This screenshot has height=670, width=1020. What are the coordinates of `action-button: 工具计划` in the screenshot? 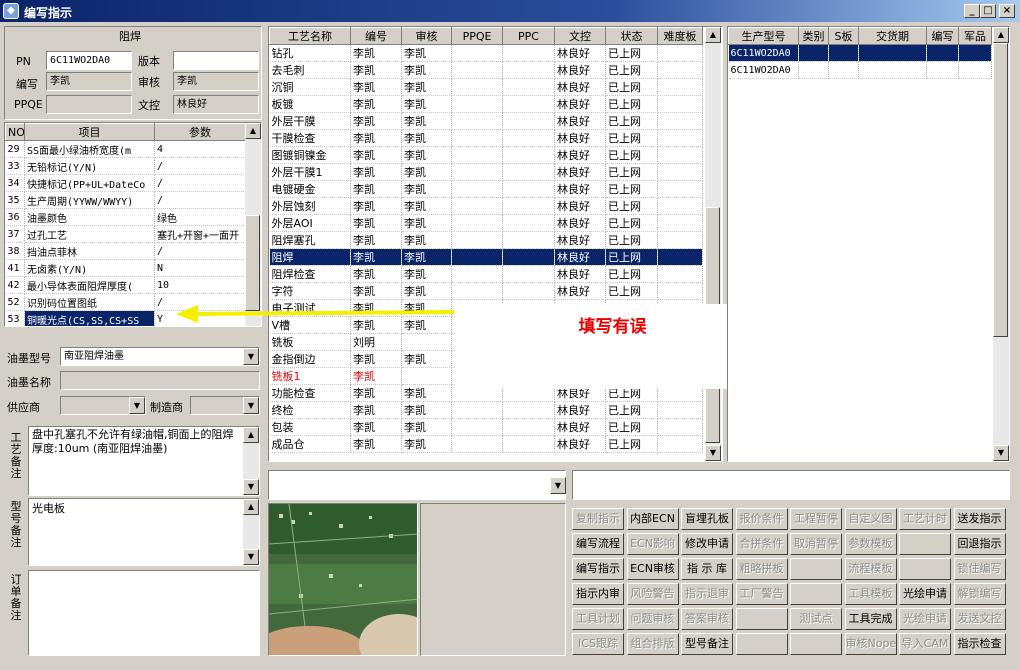 It's located at (598, 619).